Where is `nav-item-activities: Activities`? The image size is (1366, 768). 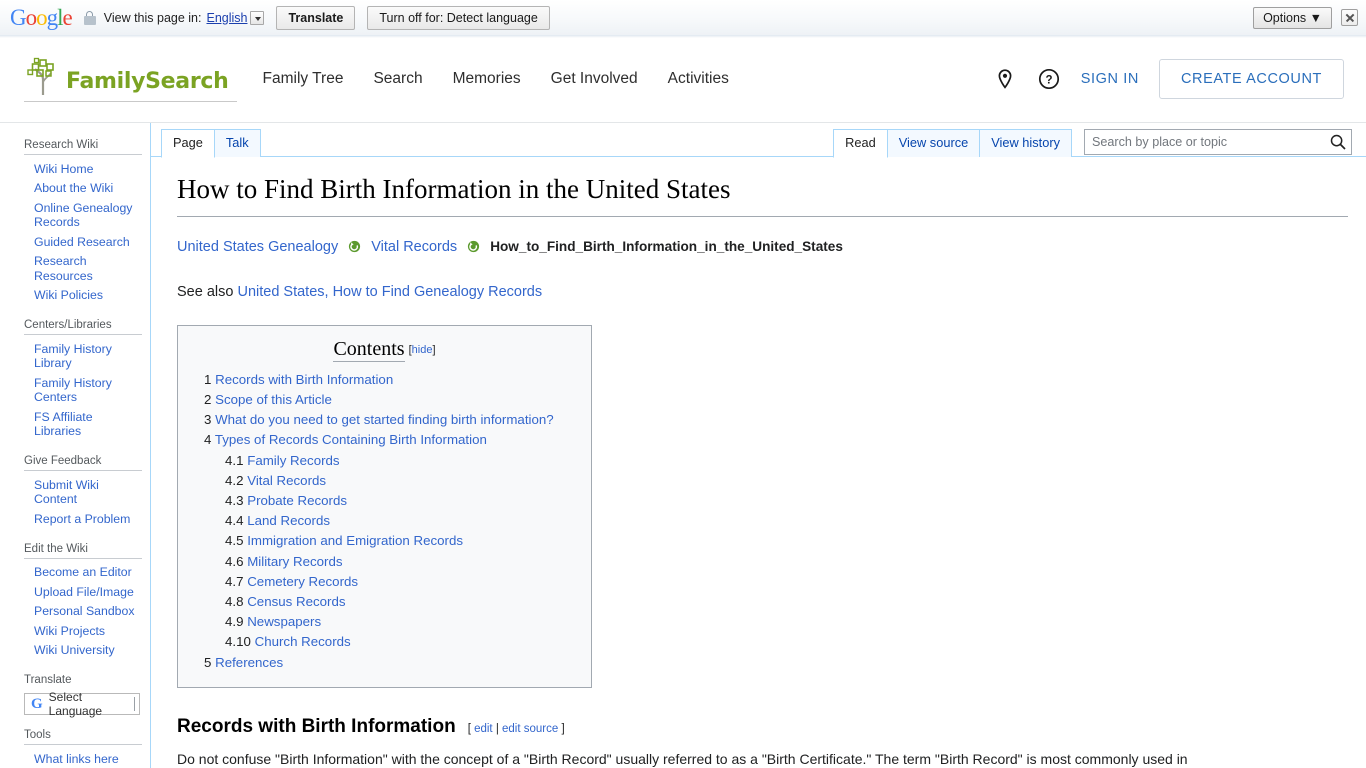 nav-item-activities: Activities is located at coordinates (698, 79).